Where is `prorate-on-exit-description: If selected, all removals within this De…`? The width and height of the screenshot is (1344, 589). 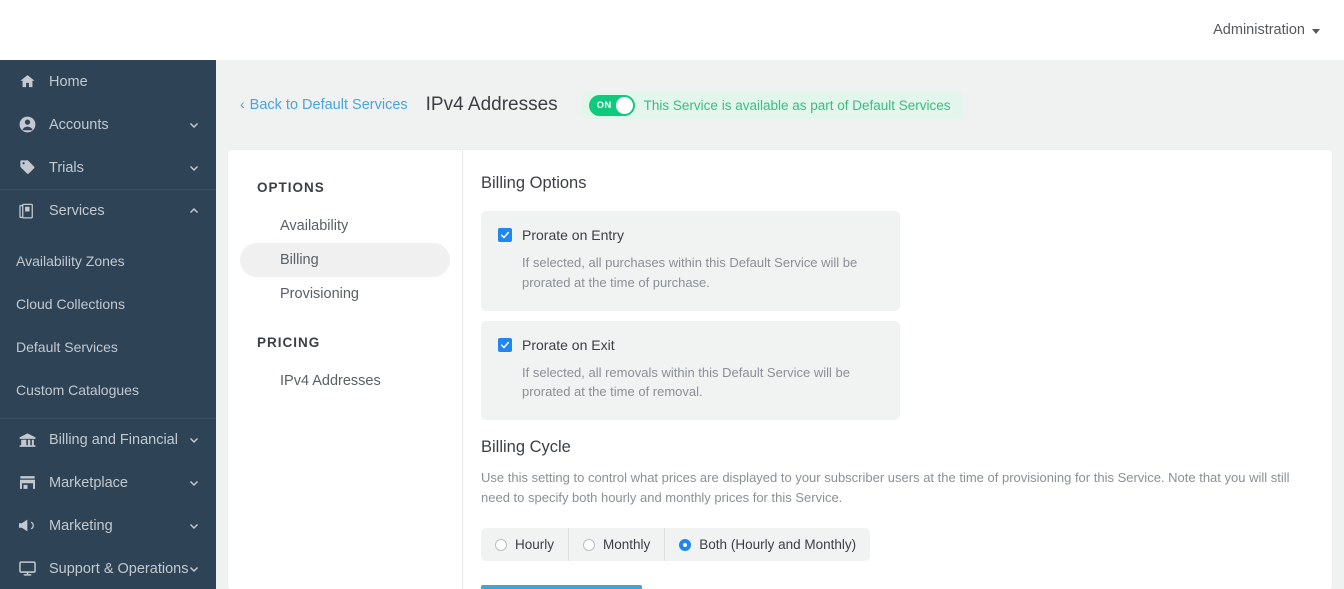 prorate-on-exit-description: If selected, all removals within this De… is located at coordinates (686, 382).